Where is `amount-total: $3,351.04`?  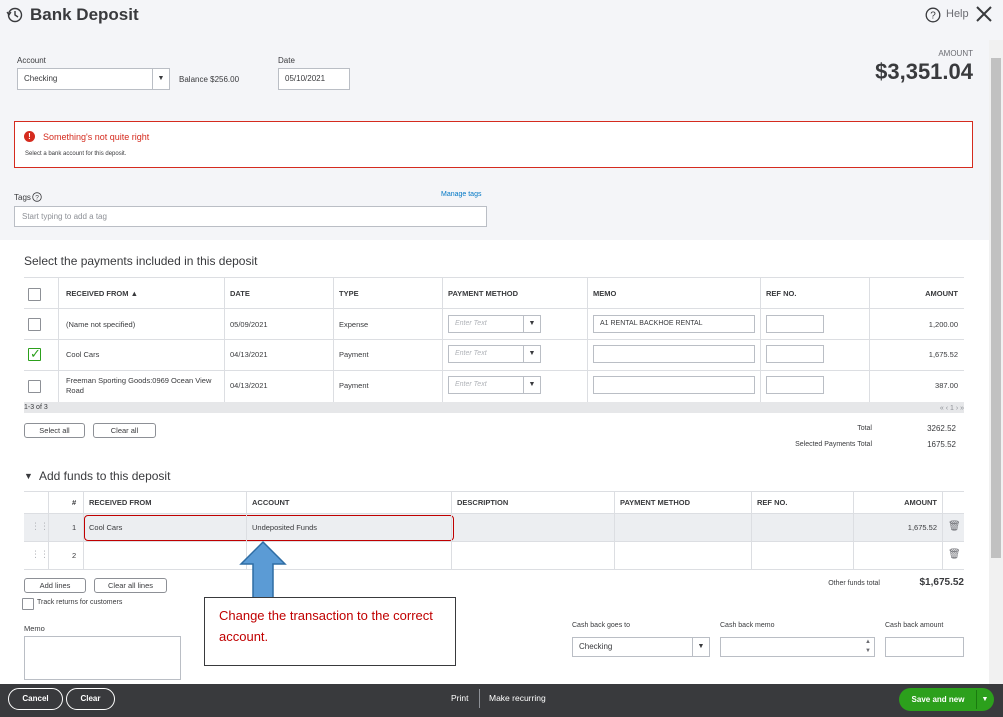
amount-total: $3,351.04 is located at coordinates (924, 71).